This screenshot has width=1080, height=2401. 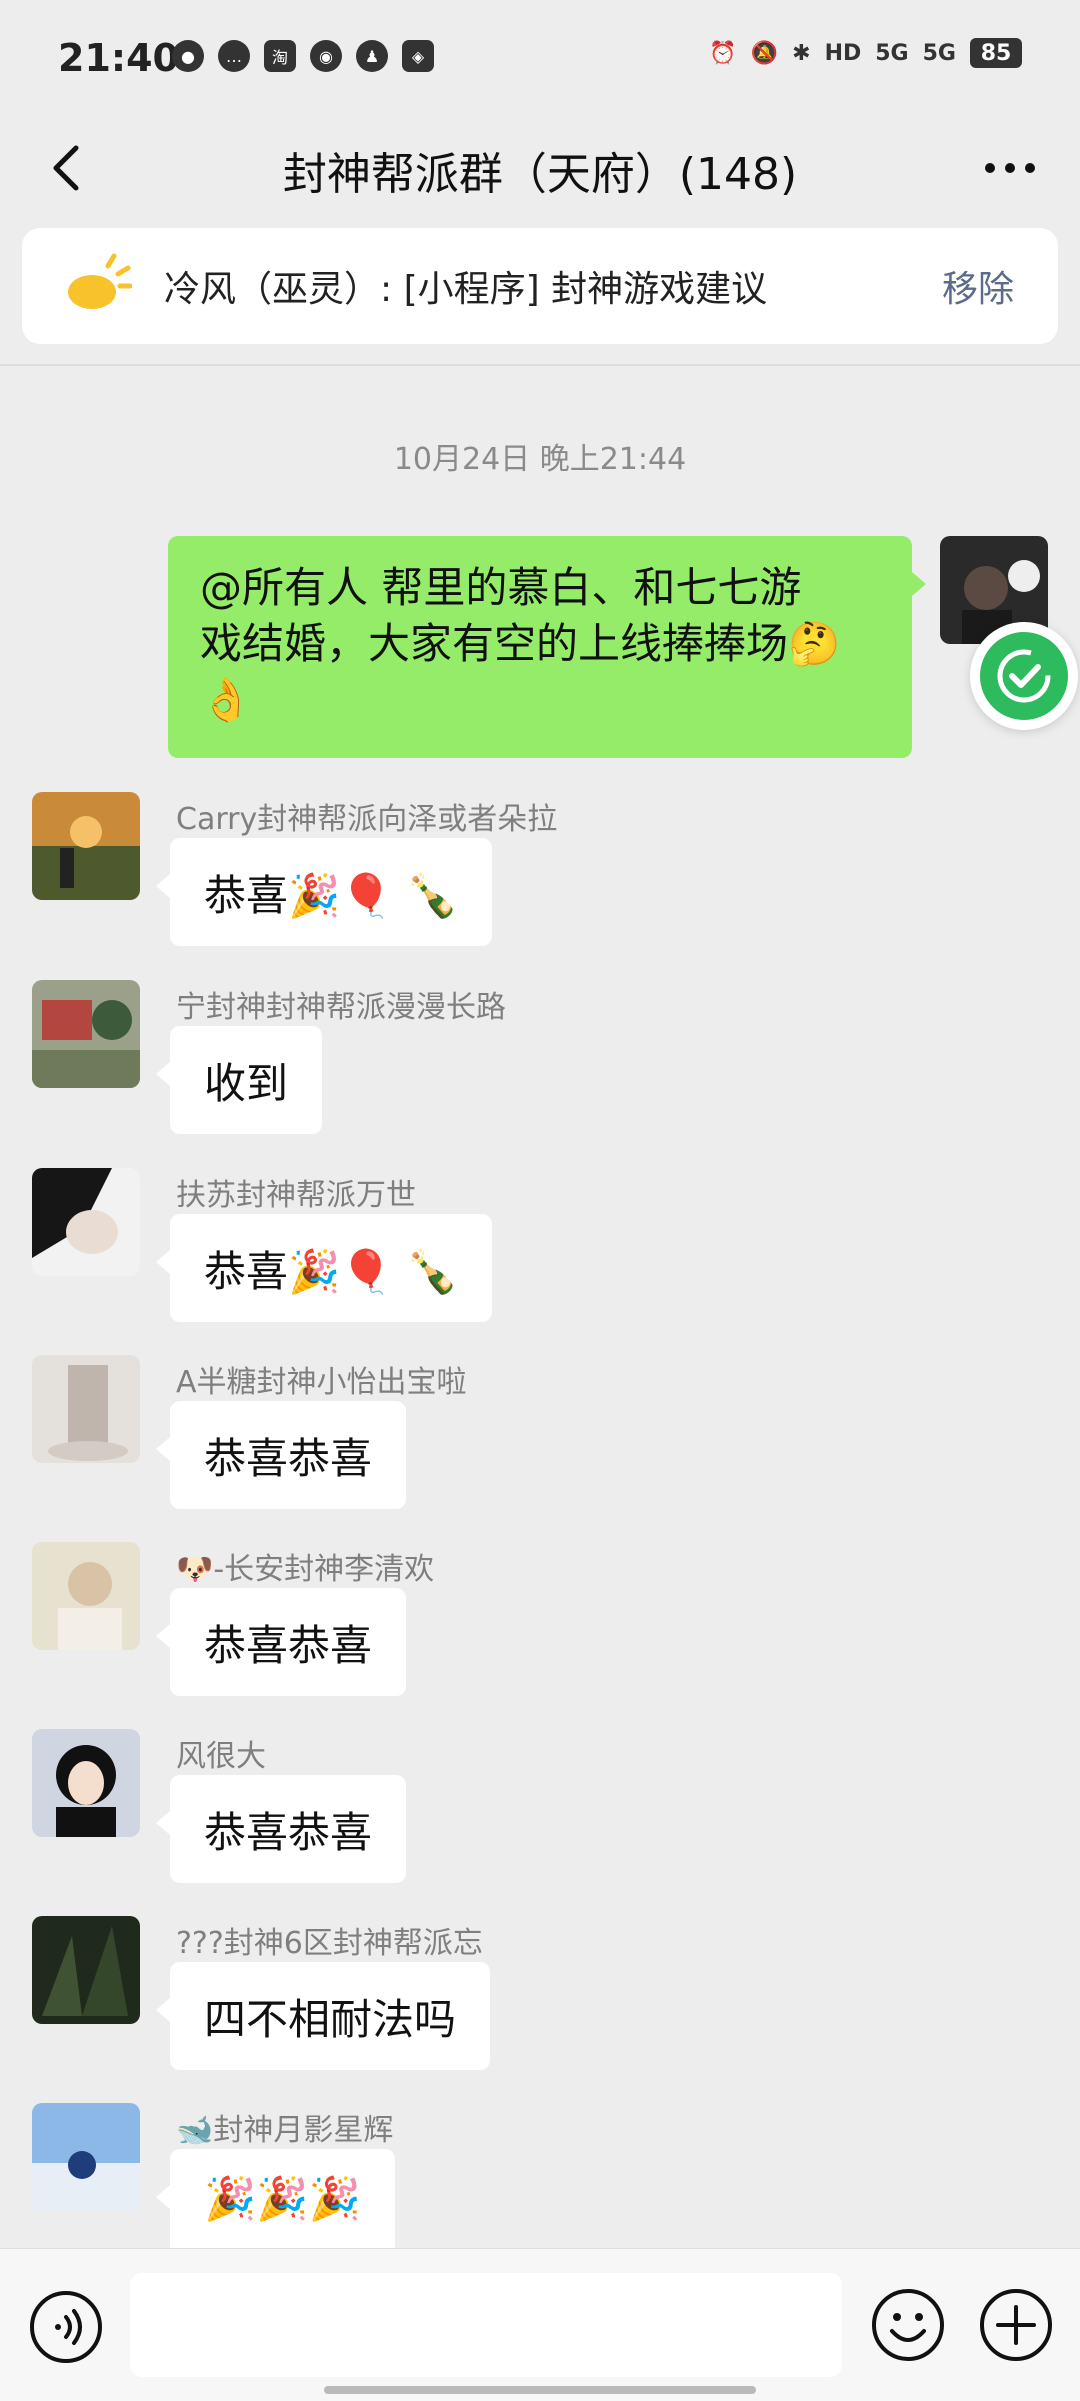 What do you see at coordinates (486, 2325) in the screenshot?
I see `message-input` at bounding box center [486, 2325].